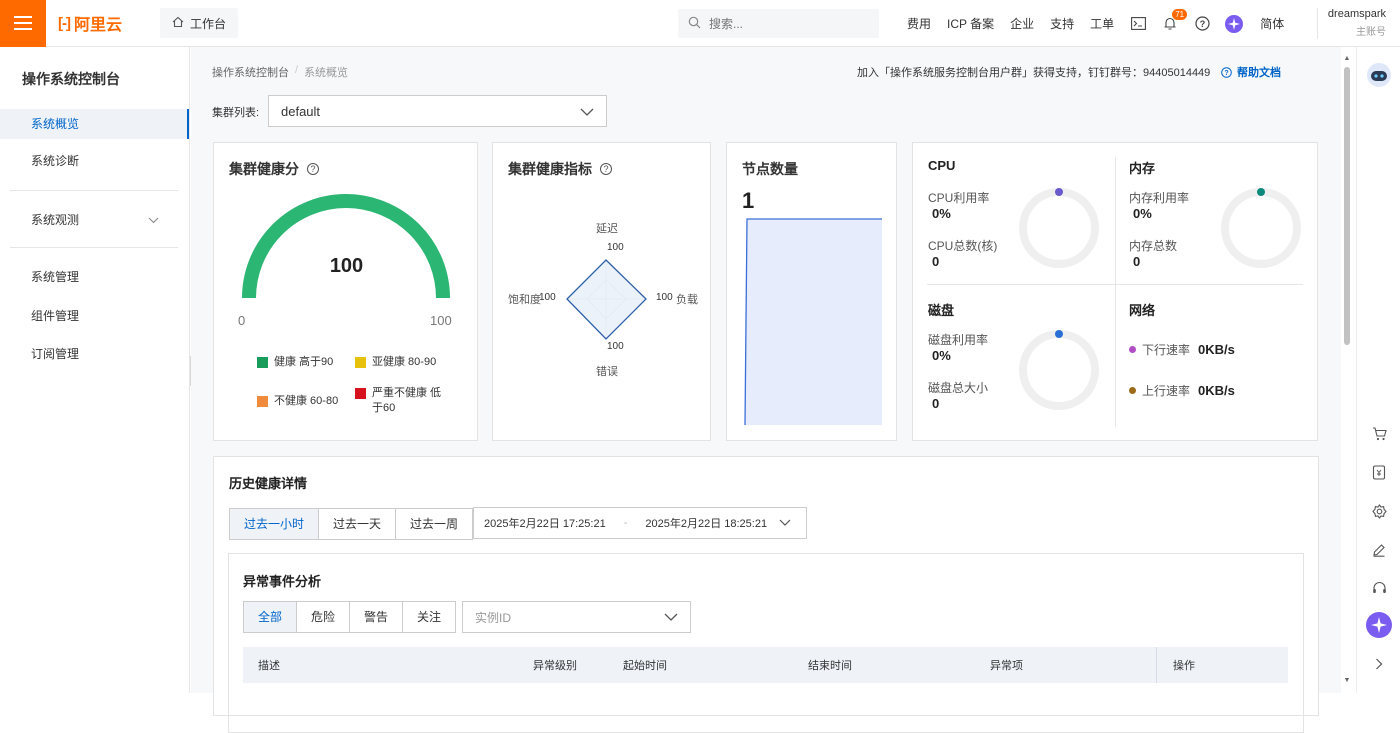 This screenshot has height=733, width=1400. I want to click on sidebar-divider, so click(94, 190).